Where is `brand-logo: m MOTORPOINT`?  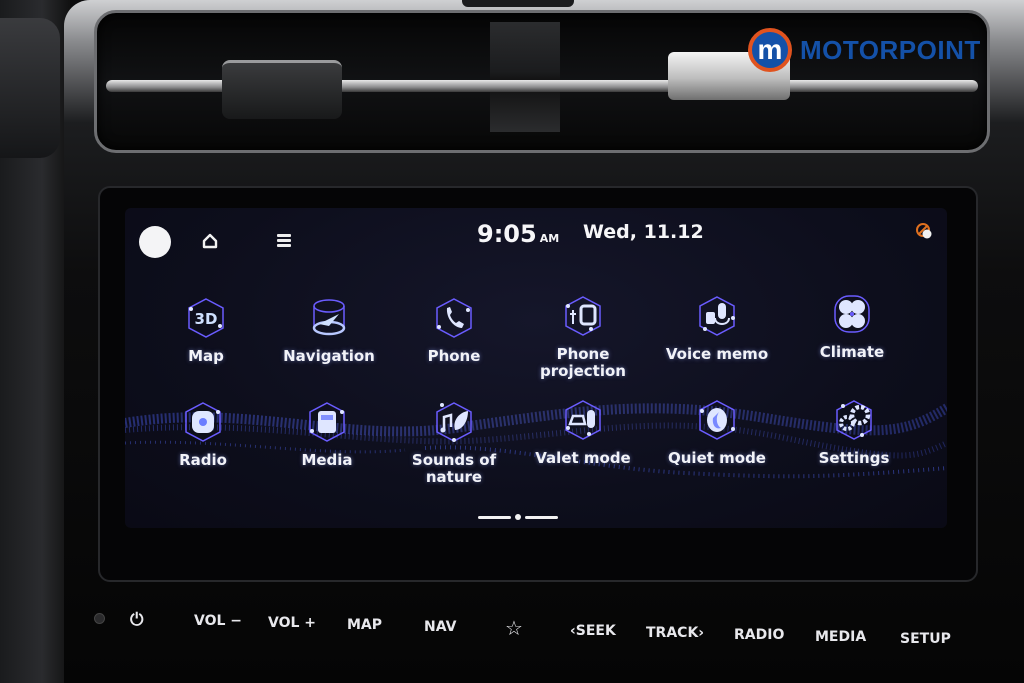 brand-logo: m MOTORPOINT is located at coordinates (864, 50).